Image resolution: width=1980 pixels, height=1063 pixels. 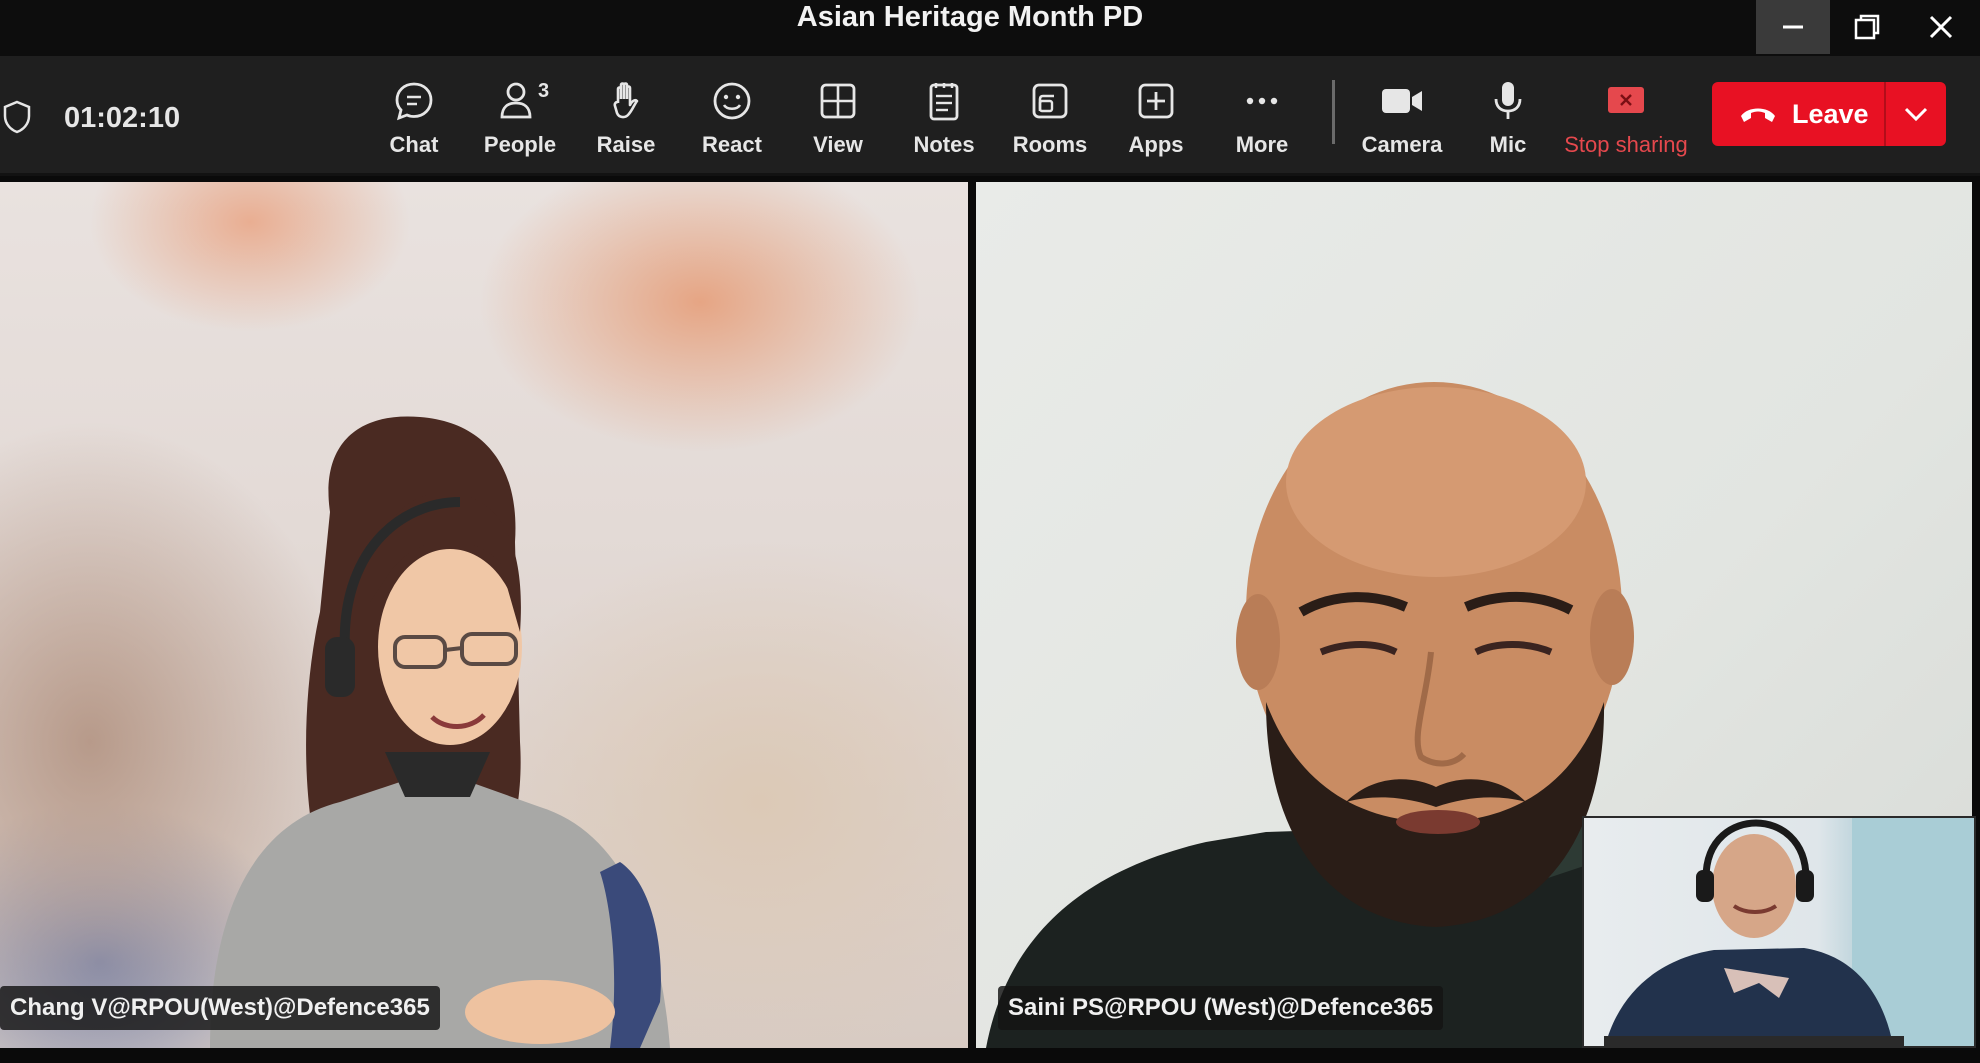 I want to click on shield-icon, so click(x=17, y=119).